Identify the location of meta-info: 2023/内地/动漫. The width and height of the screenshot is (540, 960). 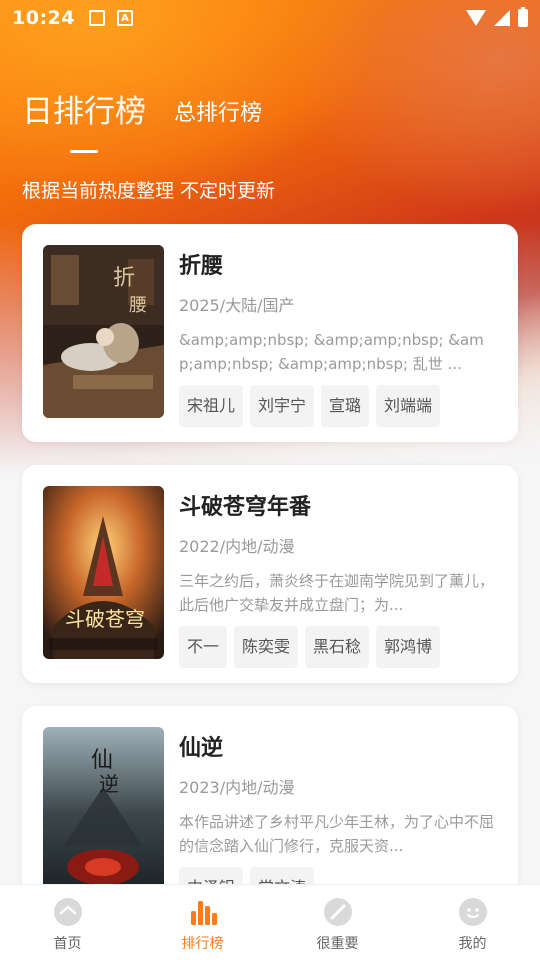
(237, 787).